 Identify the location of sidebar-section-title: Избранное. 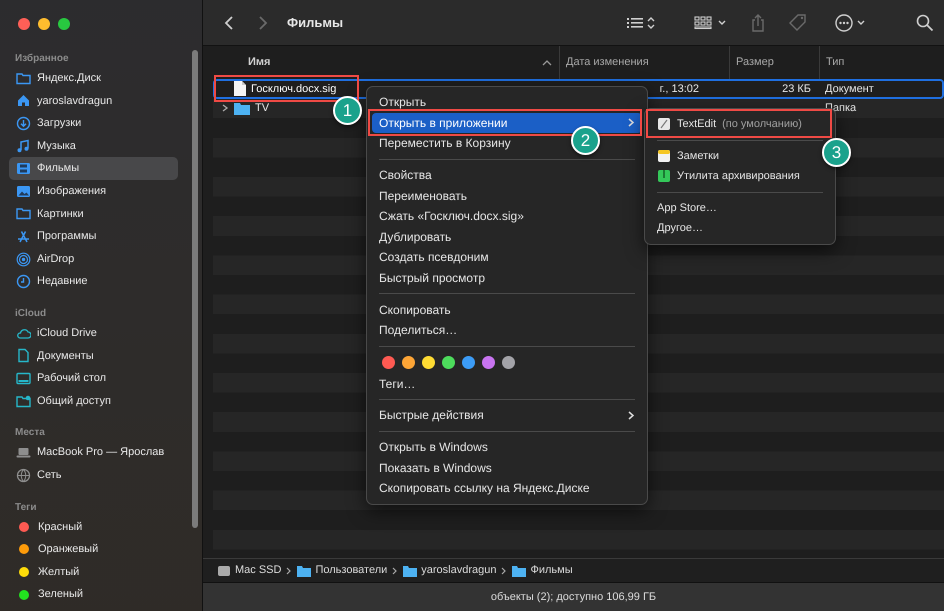
(42, 59).